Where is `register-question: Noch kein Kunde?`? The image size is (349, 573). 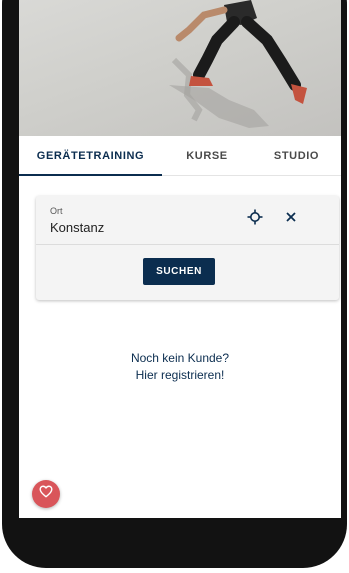
register-question: Noch kein Kunde? is located at coordinates (180, 358).